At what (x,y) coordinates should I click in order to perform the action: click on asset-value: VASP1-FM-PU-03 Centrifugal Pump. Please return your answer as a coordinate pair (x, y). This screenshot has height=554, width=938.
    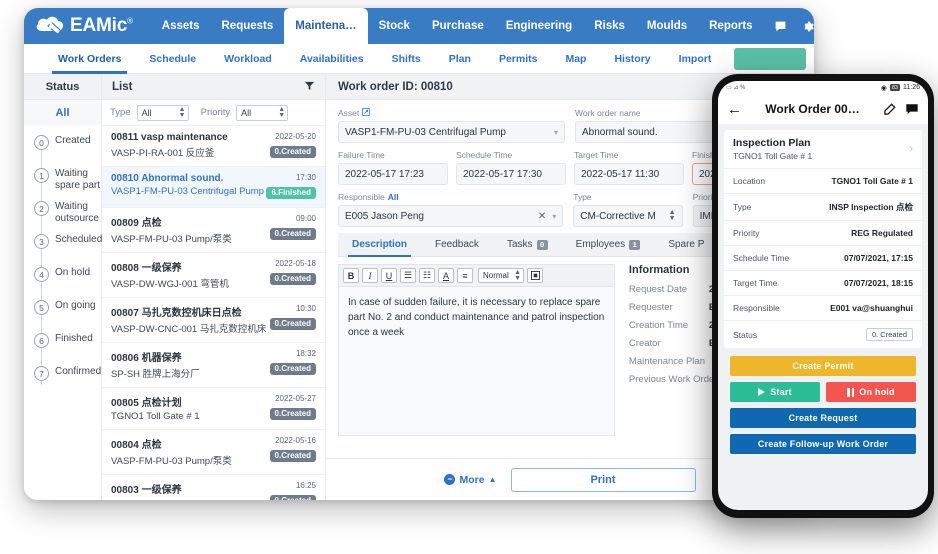
    Looking at the image, I should click on (425, 132).